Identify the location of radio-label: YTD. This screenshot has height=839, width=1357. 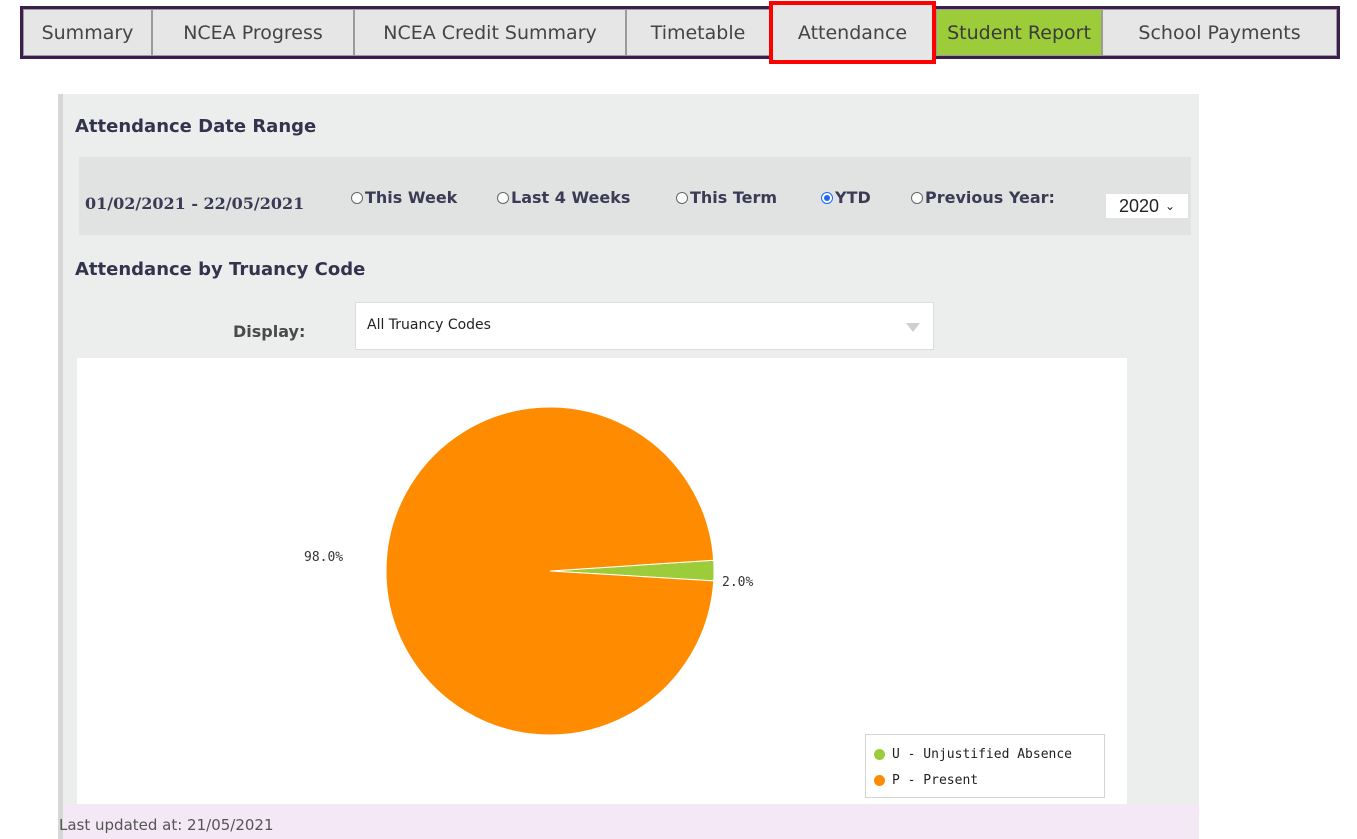
(853, 197).